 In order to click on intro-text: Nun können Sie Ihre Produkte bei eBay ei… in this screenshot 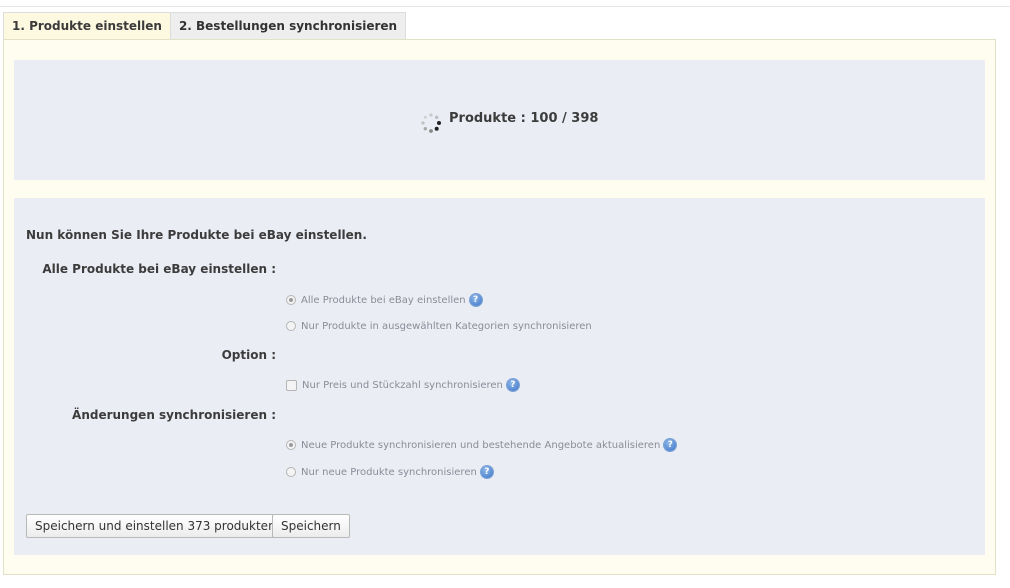, I will do `click(196, 235)`.